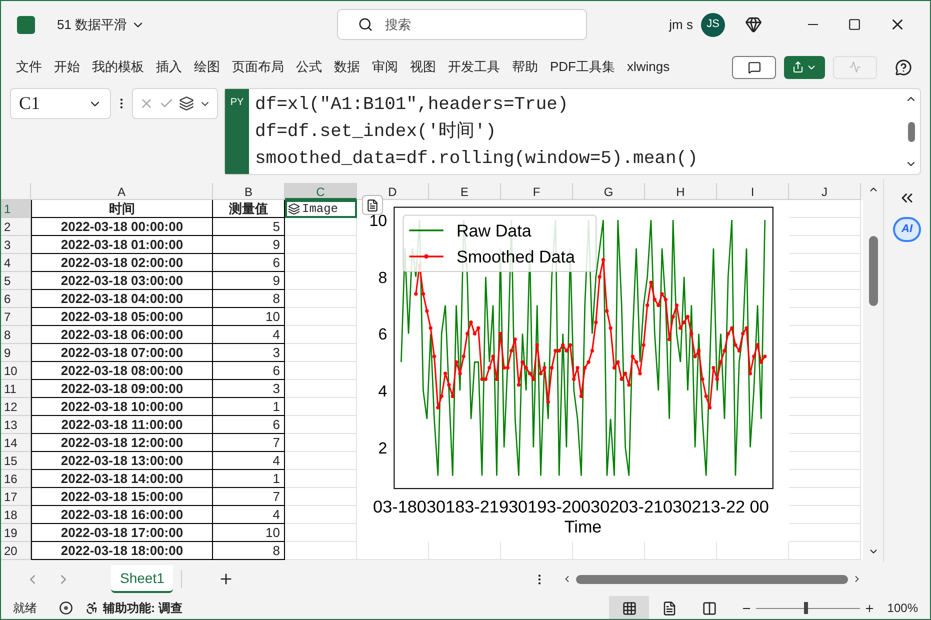  Describe the element at coordinates (16, 245) in the screenshot. I see `row-header: 3` at that location.